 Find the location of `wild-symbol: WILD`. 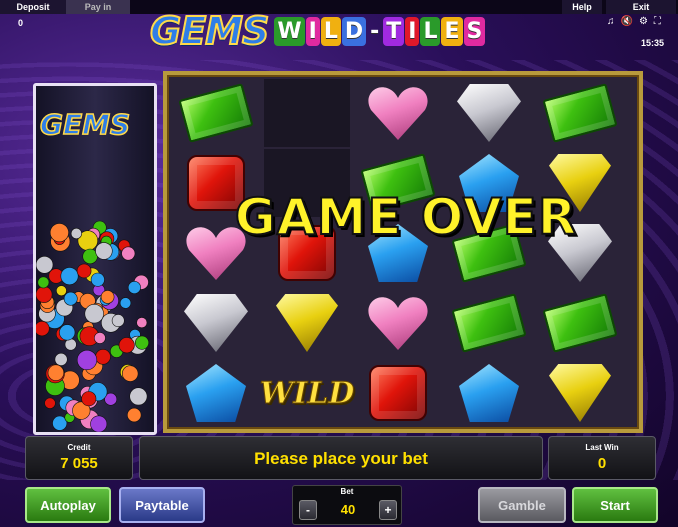

wild-symbol: WILD is located at coordinates (307, 393).